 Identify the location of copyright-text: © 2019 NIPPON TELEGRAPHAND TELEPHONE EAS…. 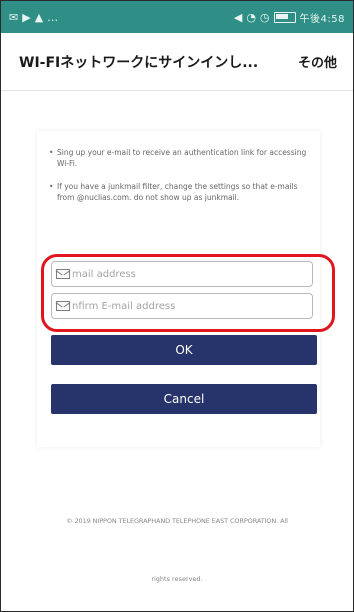
(177, 521).